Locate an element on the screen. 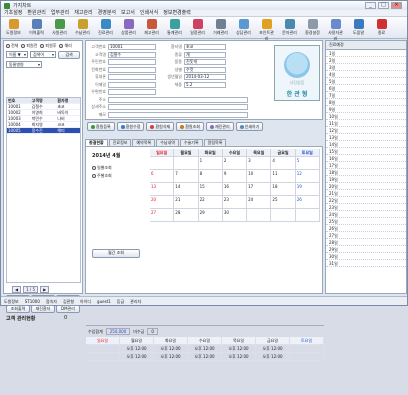  action-button-3: 환원조회 is located at coordinates (190, 126).